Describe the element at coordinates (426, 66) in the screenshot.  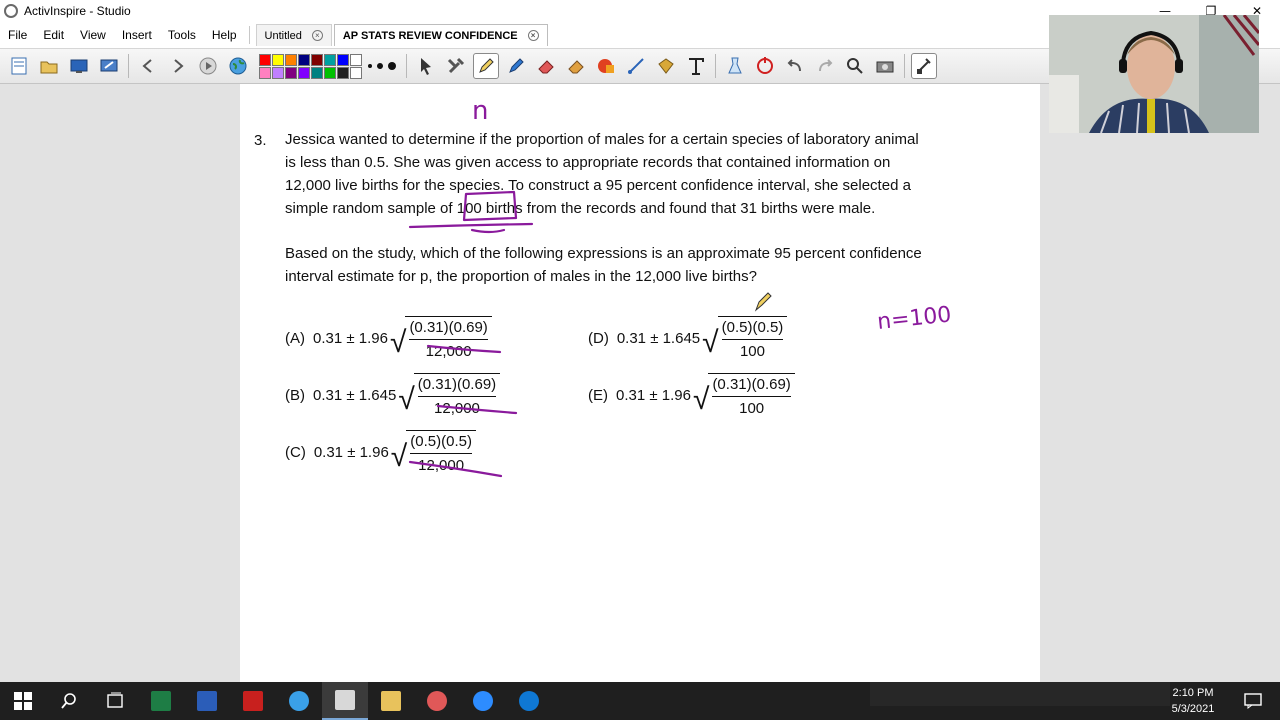
I see `select-icon` at that location.